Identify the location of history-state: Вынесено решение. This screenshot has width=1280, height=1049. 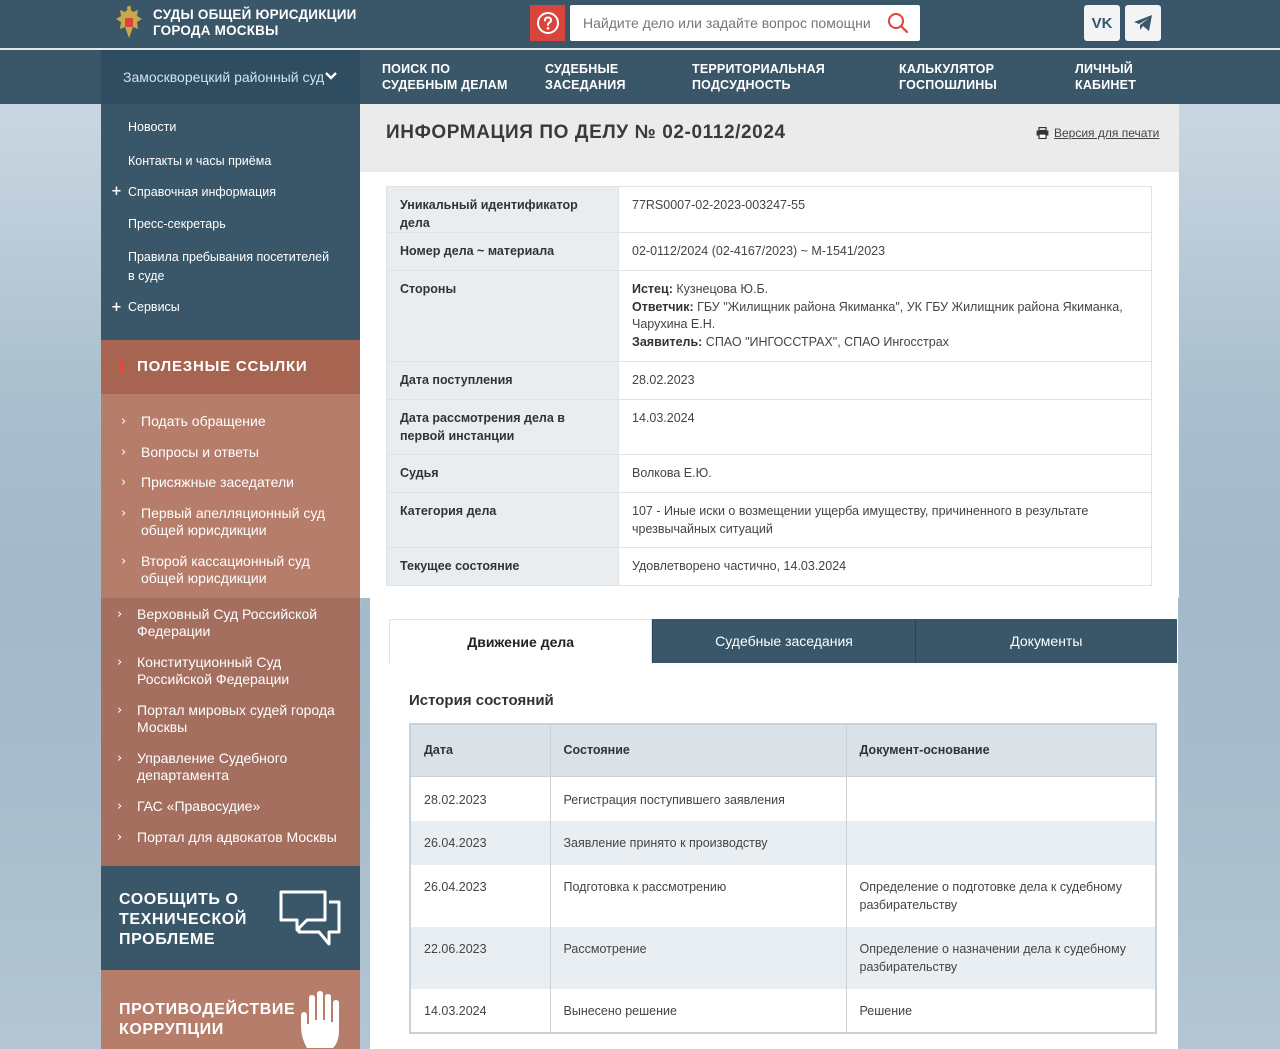
(698, 1011).